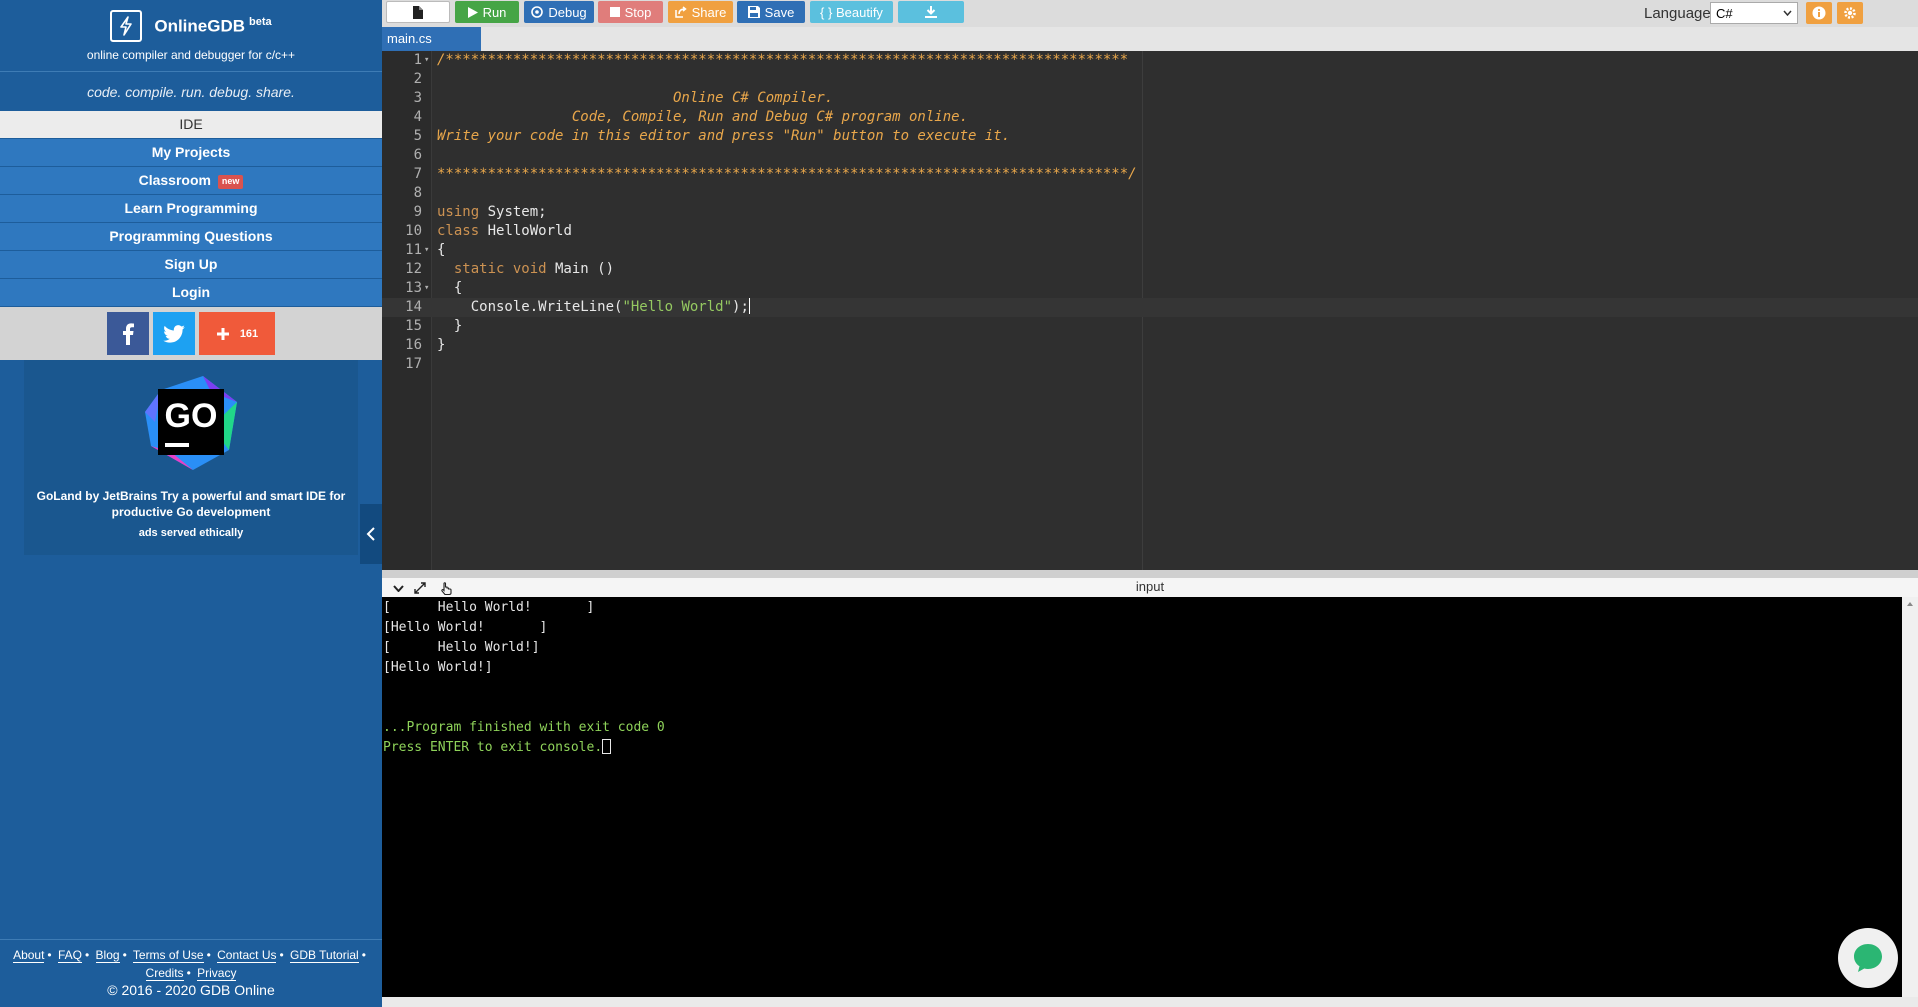 The height and width of the screenshot is (1007, 1918). I want to click on code-line: 11 ▾ {, so click(1150, 250).